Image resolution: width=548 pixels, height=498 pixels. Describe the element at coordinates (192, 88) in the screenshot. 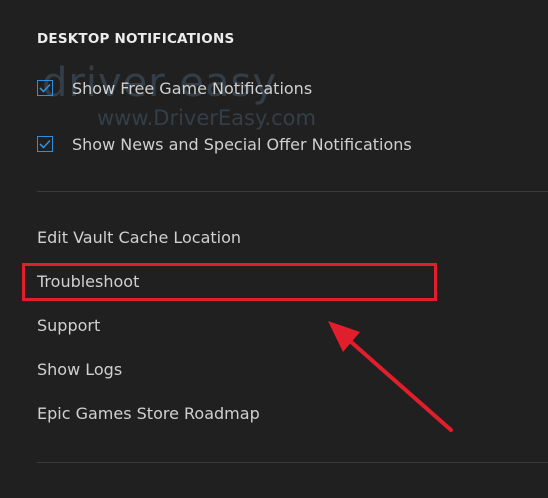

I see `free-game-notifications-label: Show Free Game Notifications` at that location.